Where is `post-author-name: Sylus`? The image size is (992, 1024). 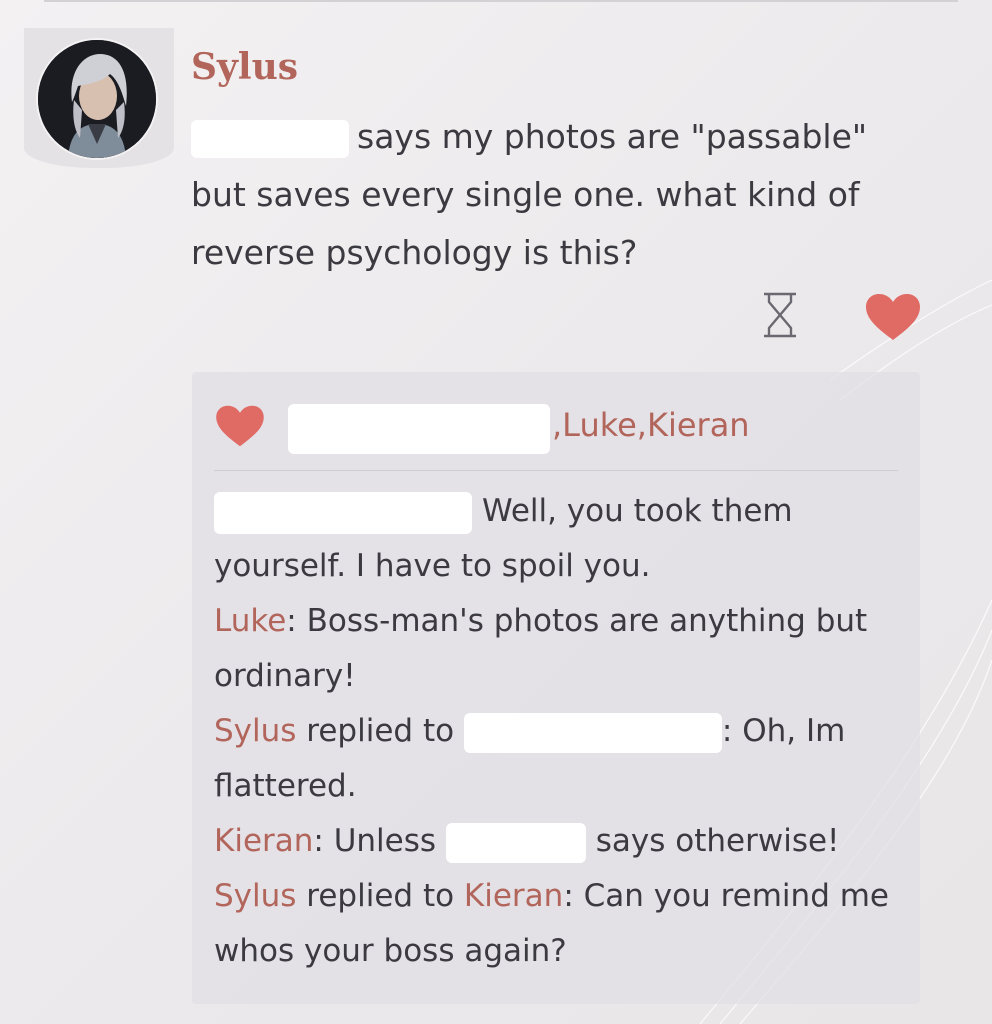 post-author-name: Sylus is located at coordinates (244, 67).